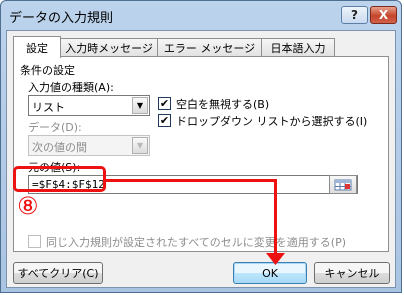  What do you see at coordinates (37, 47) in the screenshot?
I see `tab-settings: 設定` at bounding box center [37, 47].